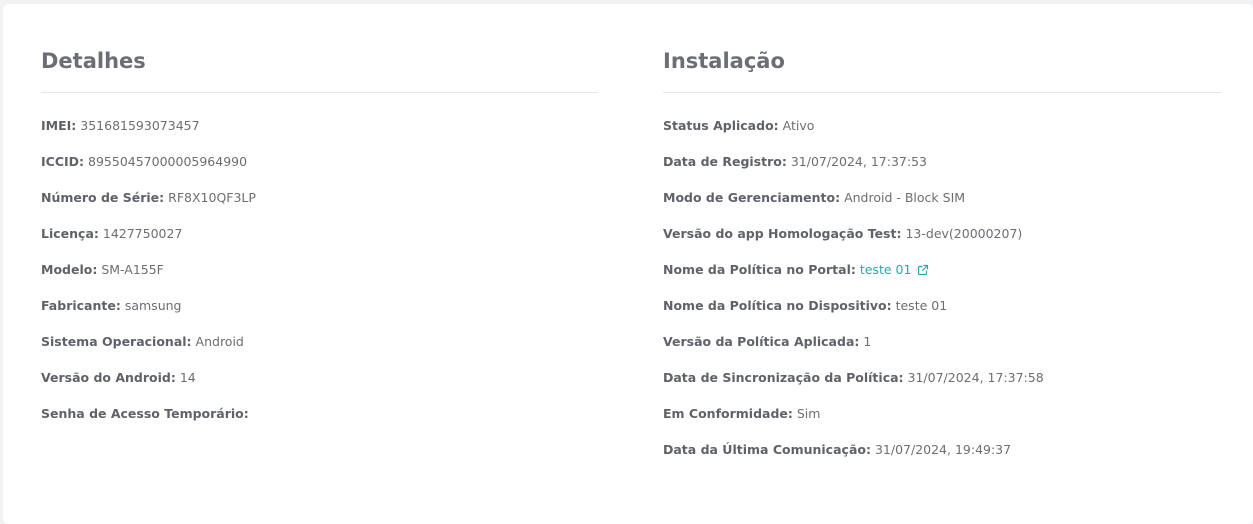 The width and height of the screenshot is (1253, 524). Describe the element at coordinates (759, 269) in the screenshot. I see `field-label: Nome da Política no Portal:` at that location.